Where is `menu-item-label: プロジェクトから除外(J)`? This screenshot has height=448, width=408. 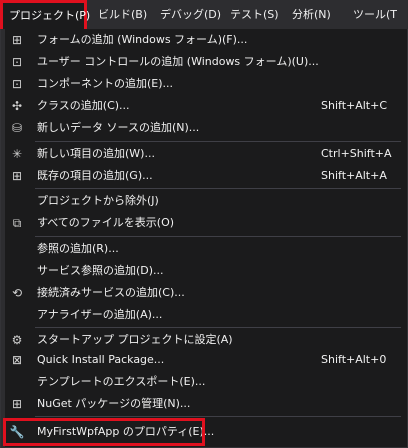 menu-item-label: プロジェクトから除外(J) is located at coordinates (98, 200).